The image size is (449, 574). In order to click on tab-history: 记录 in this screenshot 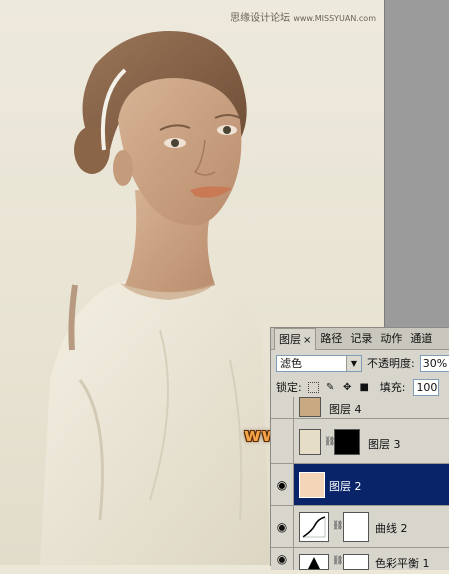, I will do `click(361, 338)`.